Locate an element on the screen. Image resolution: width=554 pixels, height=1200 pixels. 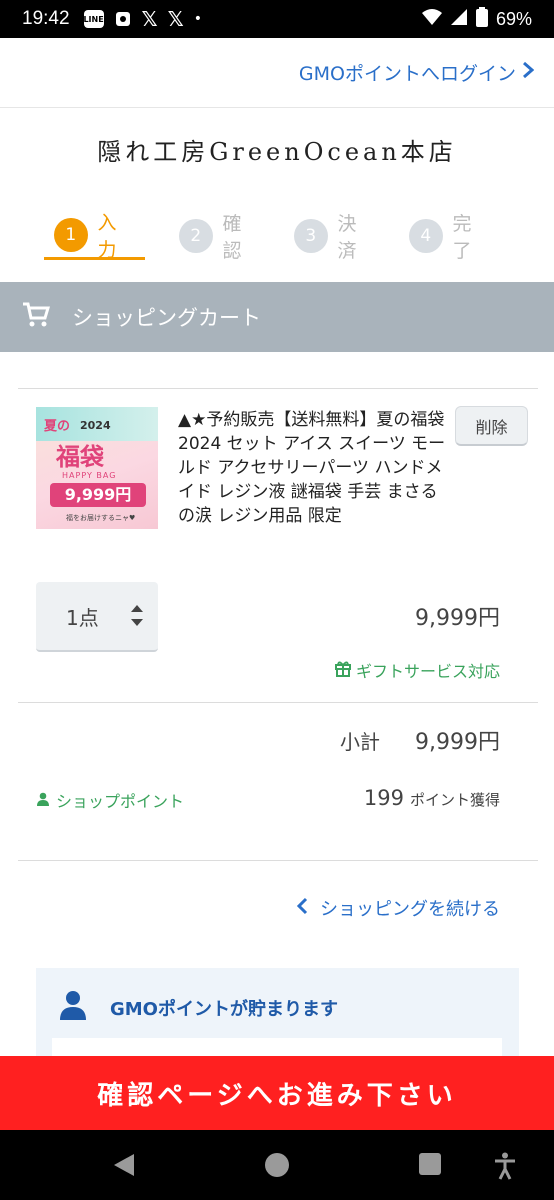
gmo-login-link: GMOポイントへログイン is located at coordinates (416, 72).